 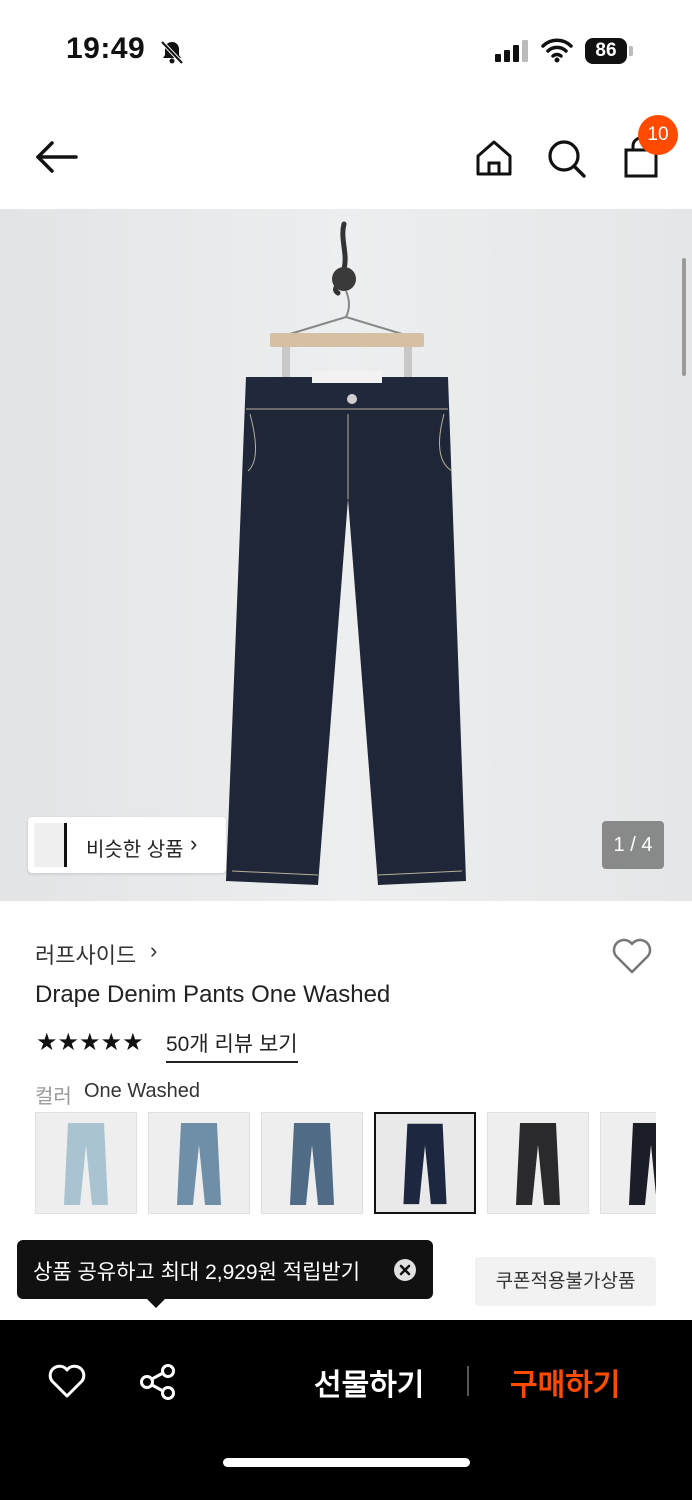 What do you see at coordinates (565, 1382) in the screenshot?
I see `buy-button: 구매하기` at bounding box center [565, 1382].